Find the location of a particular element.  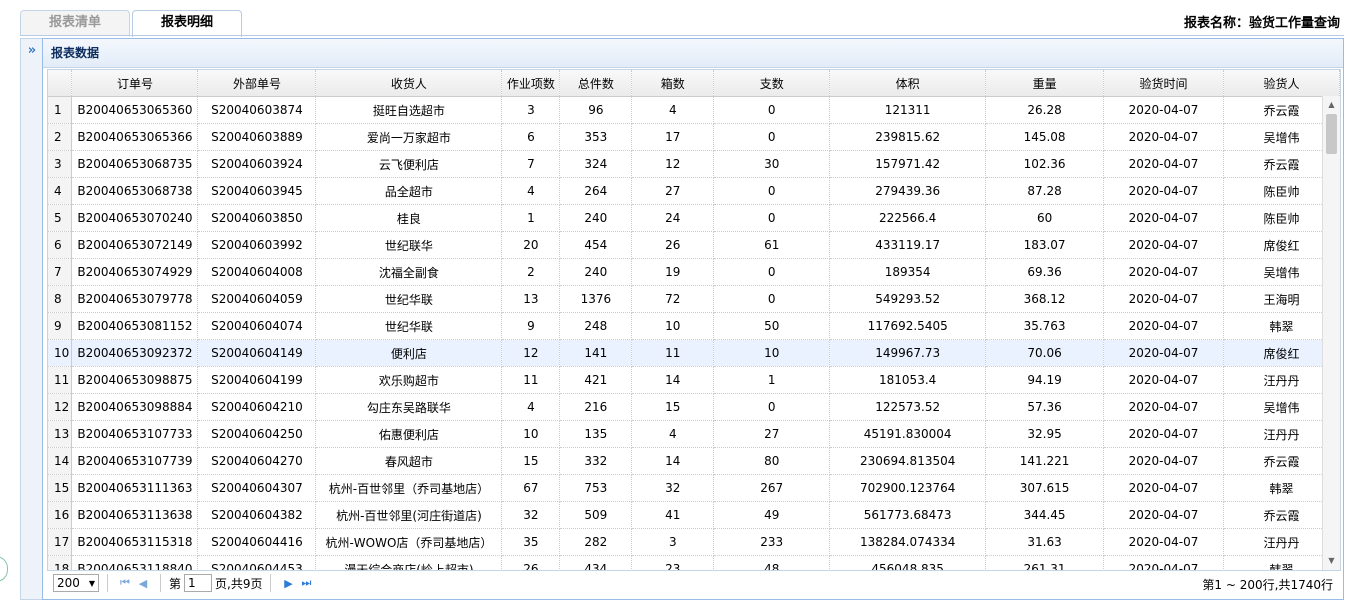

tab-report-detail: 报表明细 is located at coordinates (187, 23).